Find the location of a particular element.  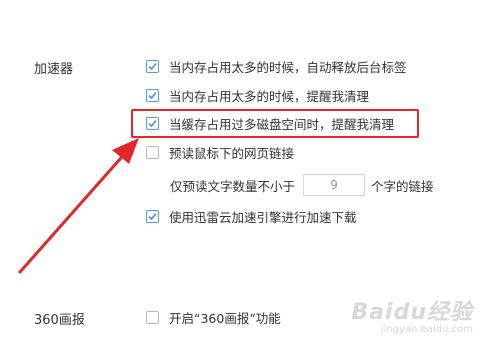

watermark-logo: Baidu经验 is located at coordinates (412, 312).